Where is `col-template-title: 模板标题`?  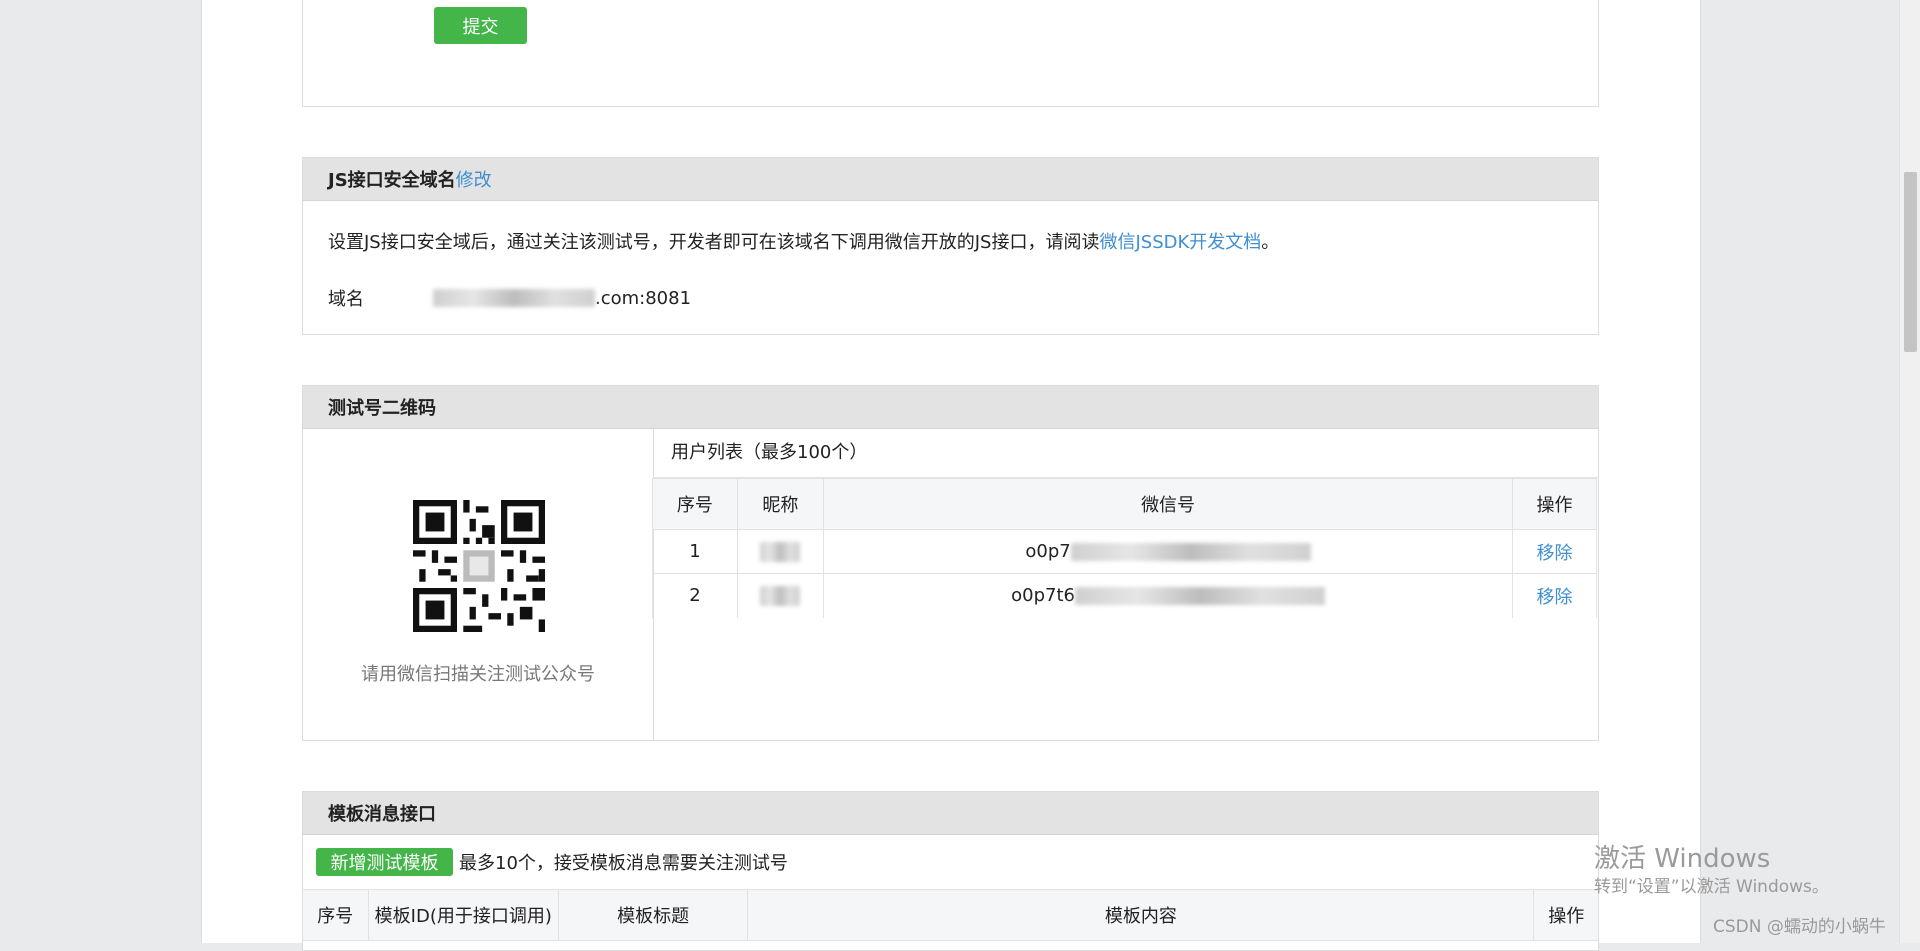 col-template-title: 模板标题 is located at coordinates (653, 915).